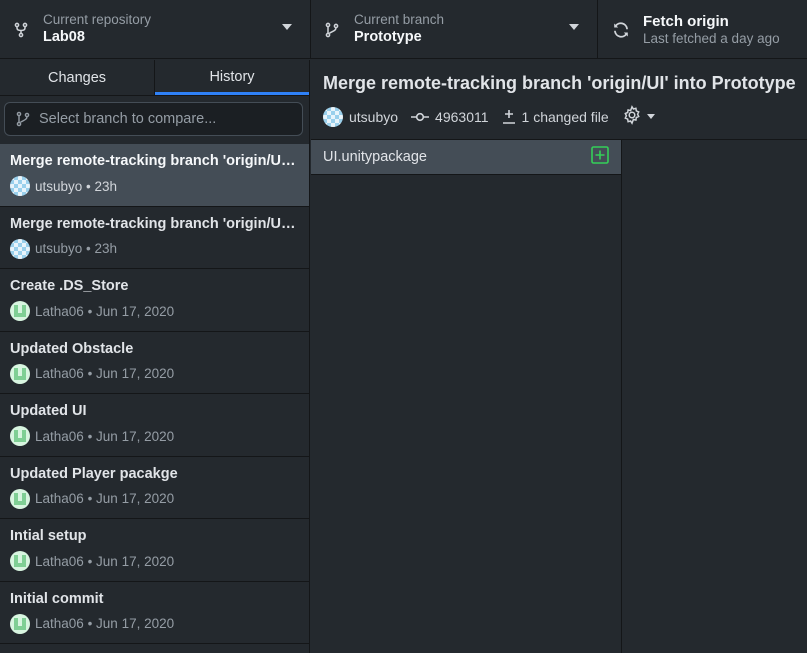  Describe the element at coordinates (600, 157) in the screenshot. I see `file-added-icon` at that location.